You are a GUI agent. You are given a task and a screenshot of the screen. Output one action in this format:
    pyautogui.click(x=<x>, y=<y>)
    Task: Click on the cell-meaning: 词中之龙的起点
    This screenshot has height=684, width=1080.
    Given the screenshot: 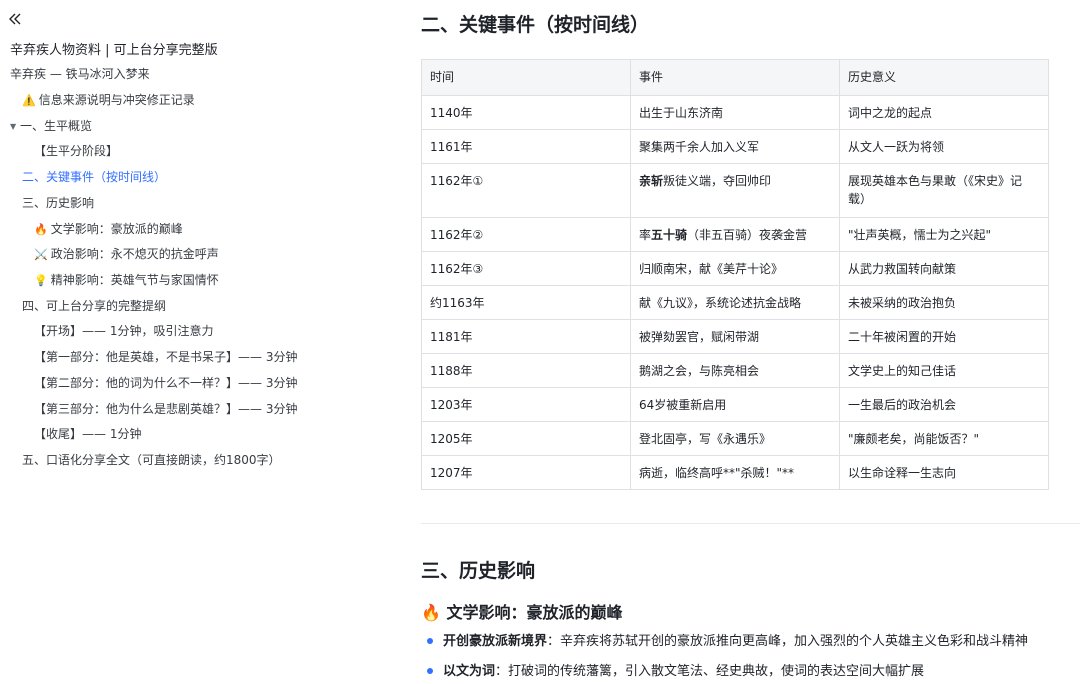 What is the action you would take?
    pyautogui.click(x=944, y=112)
    